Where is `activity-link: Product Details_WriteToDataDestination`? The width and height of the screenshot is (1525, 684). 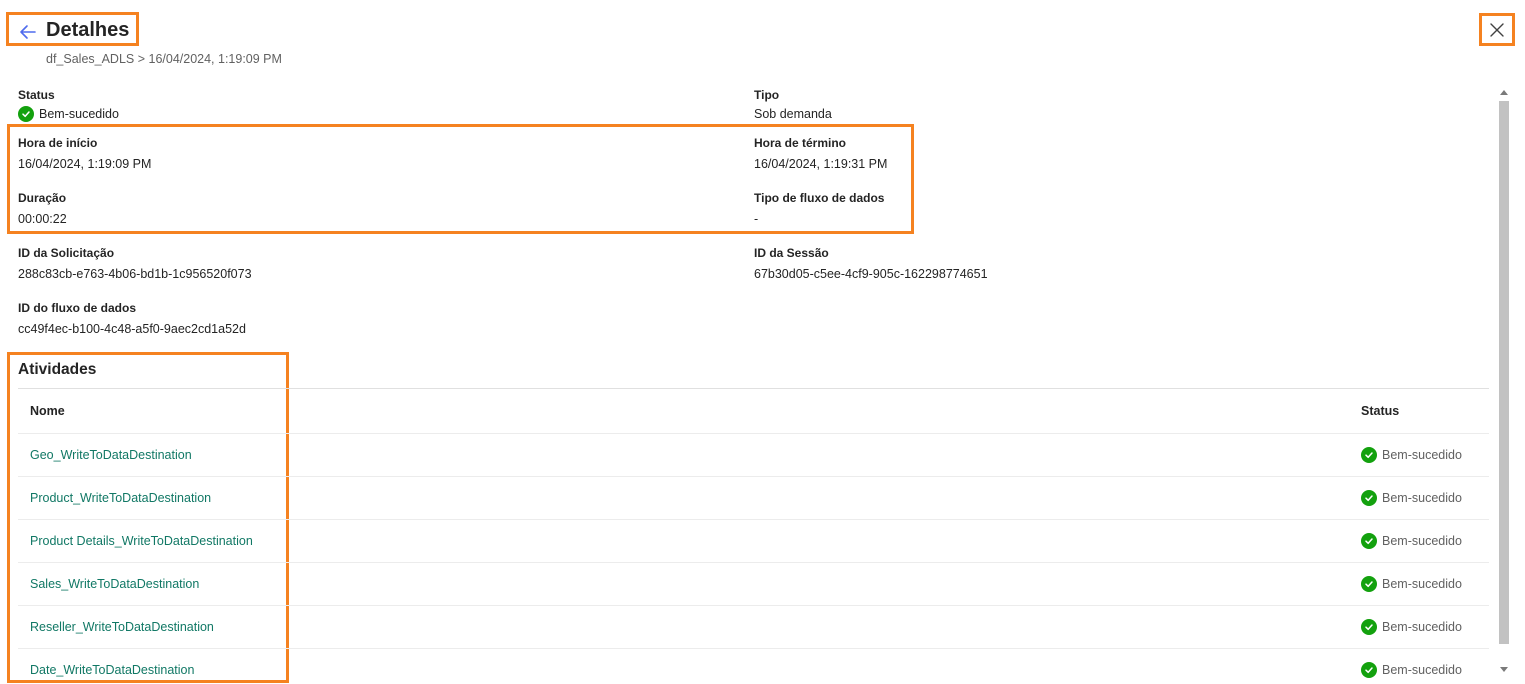 activity-link: Product Details_WriteToDataDestination is located at coordinates (141, 541).